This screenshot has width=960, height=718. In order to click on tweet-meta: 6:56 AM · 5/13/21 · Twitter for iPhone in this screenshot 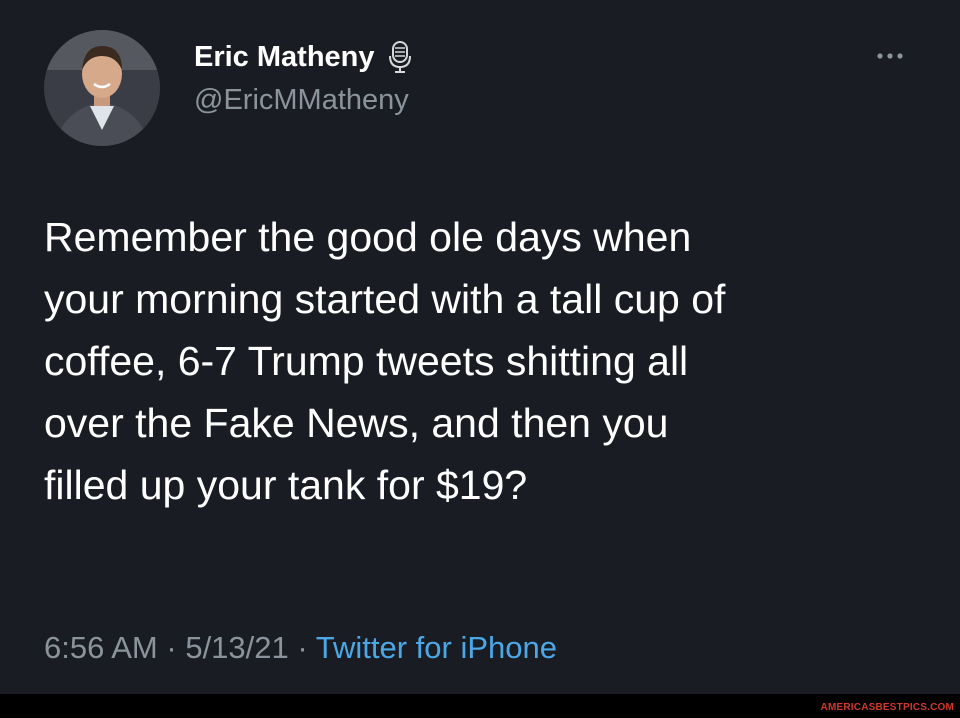, I will do `click(300, 648)`.